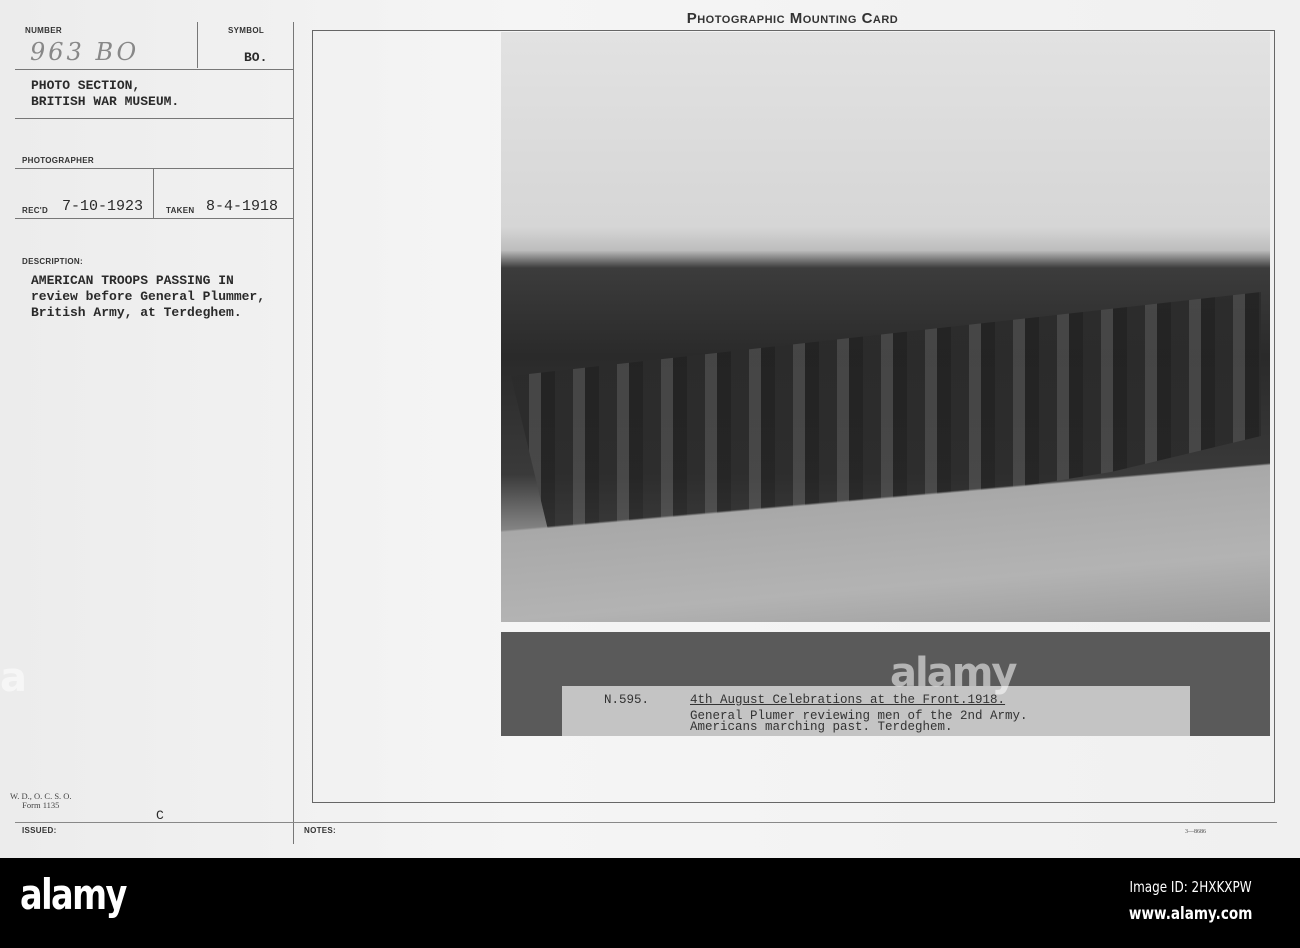 The width and height of the screenshot is (1300, 948). I want to click on symbol-value: BO., so click(256, 57).